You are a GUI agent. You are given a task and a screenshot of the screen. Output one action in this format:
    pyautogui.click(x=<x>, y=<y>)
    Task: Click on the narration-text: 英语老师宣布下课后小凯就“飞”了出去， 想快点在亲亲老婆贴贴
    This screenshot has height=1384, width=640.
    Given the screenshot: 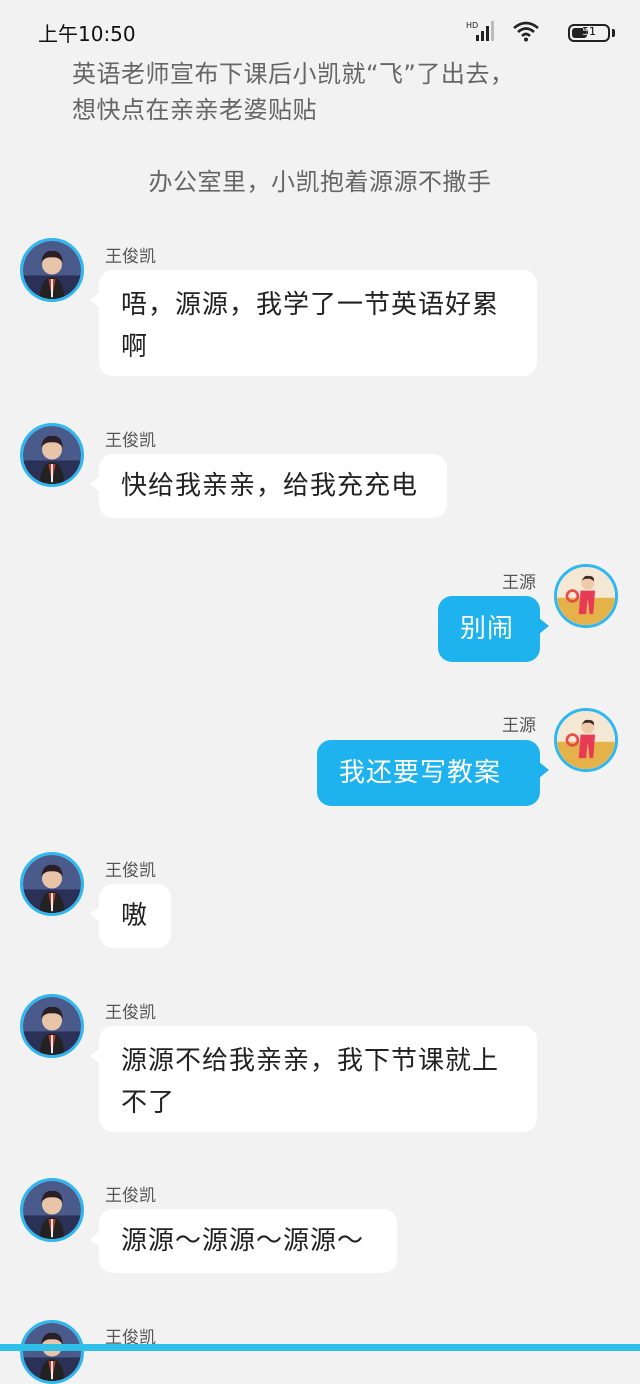 What is the action you would take?
    pyautogui.click(x=322, y=92)
    